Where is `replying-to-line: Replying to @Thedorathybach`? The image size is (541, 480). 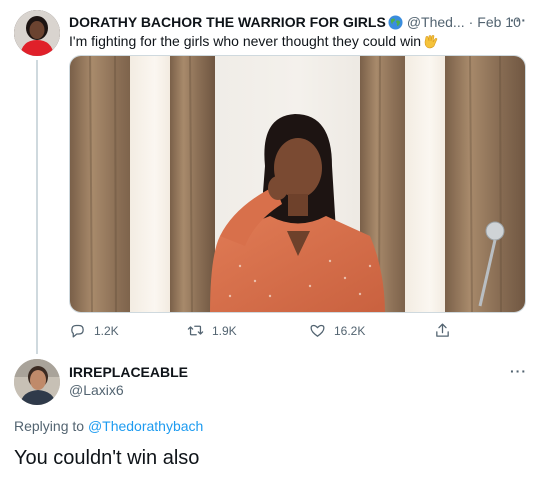
replying-to-line: Replying to @Thedorathybach is located at coordinates (108, 426).